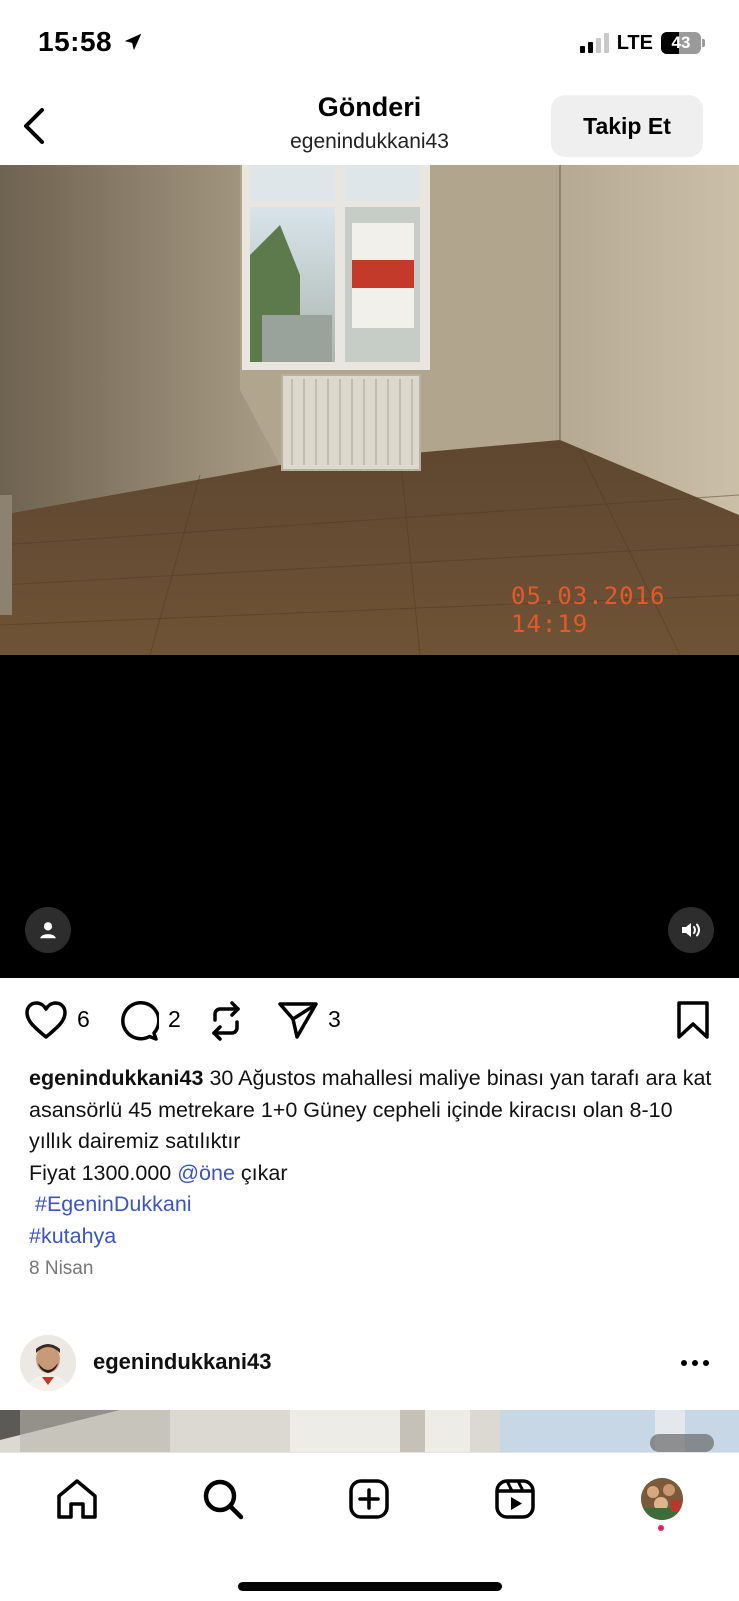 This screenshot has width=739, height=1601. I want to click on hashtag-link: #kutahya, so click(72, 1236).